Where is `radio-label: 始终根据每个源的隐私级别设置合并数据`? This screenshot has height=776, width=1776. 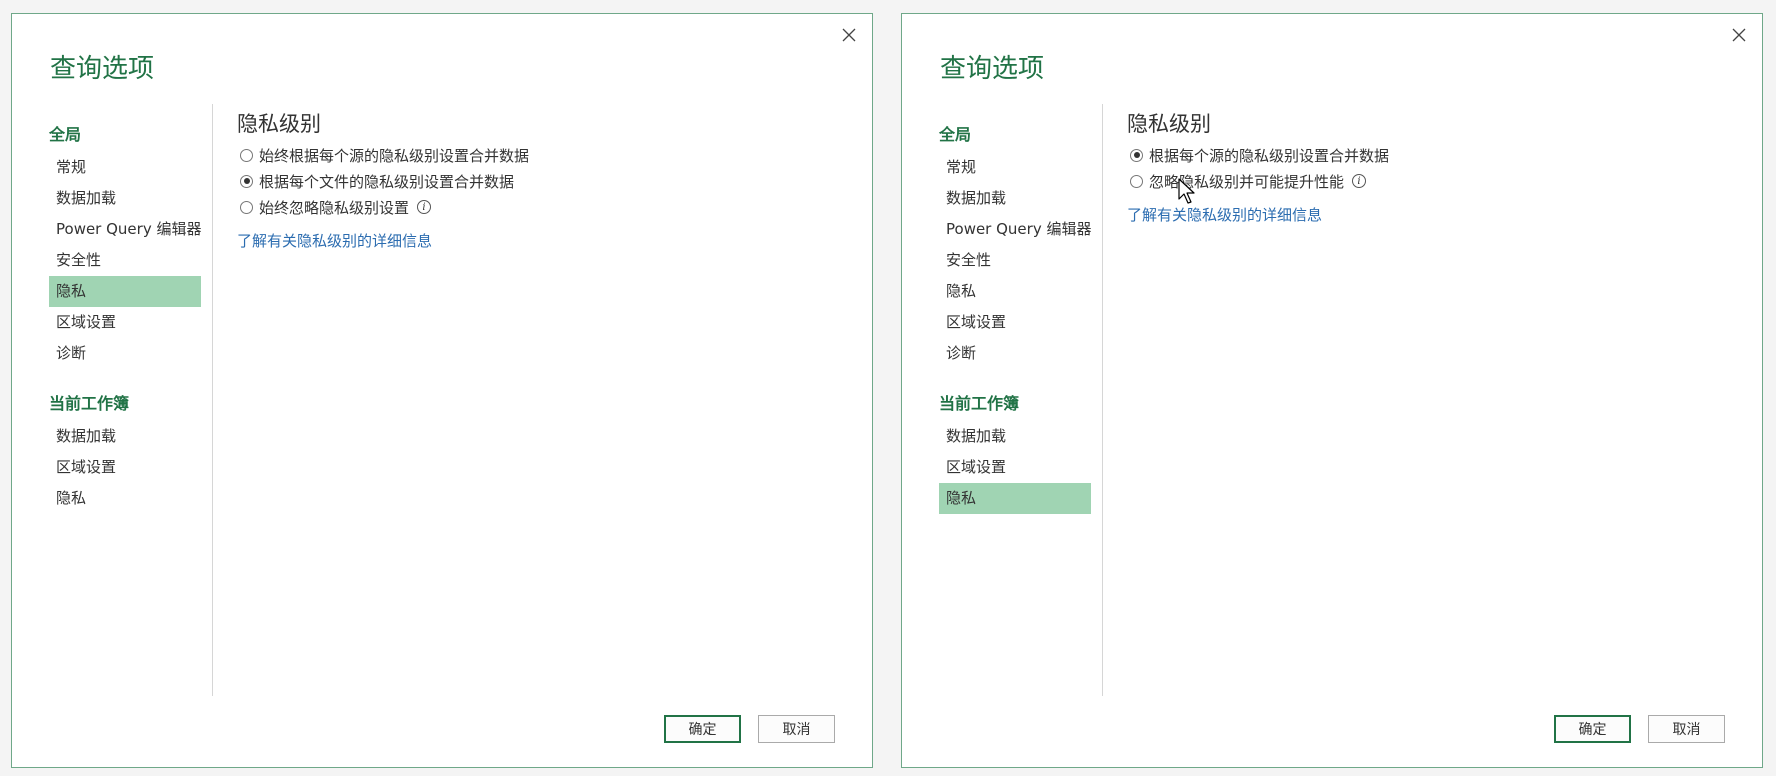 radio-label: 始终根据每个源的隐私级别设置合并数据 is located at coordinates (394, 155).